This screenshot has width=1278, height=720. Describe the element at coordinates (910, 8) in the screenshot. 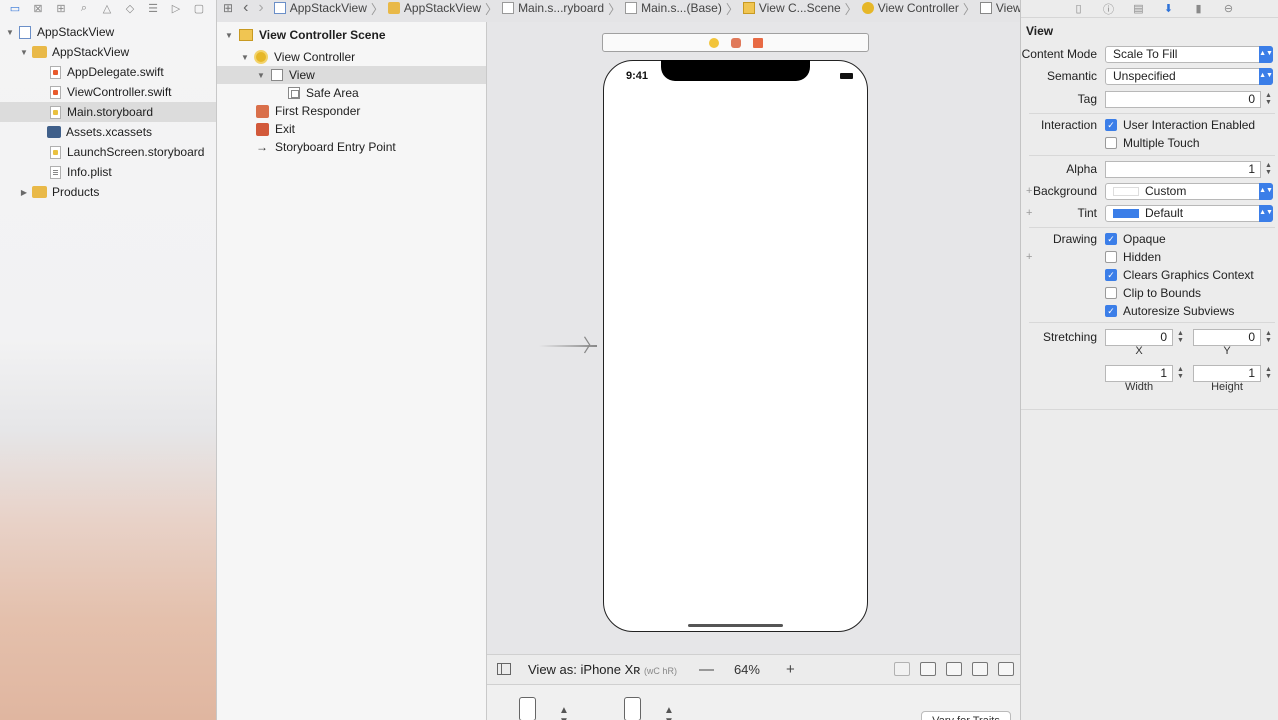

I see `jumpbar-item-view-controller: View Controller` at that location.